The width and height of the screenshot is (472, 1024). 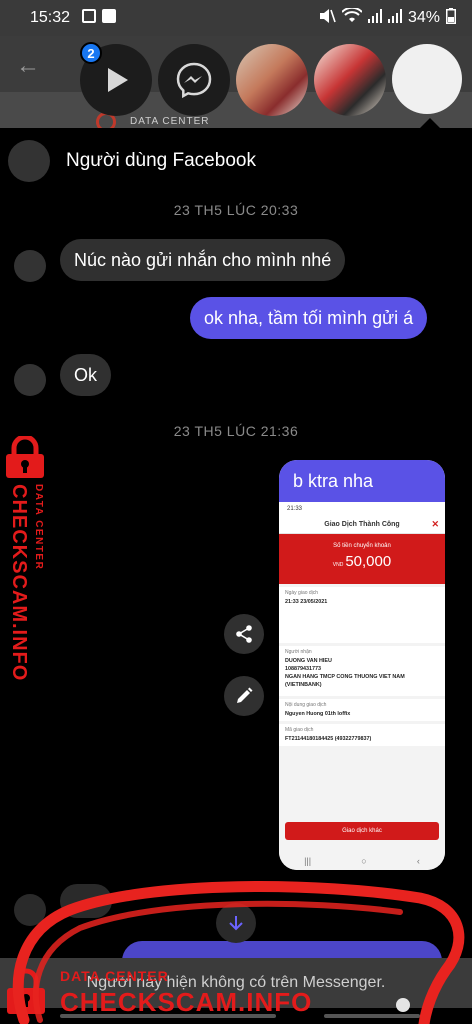 What do you see at coordinates (308, 661) in the screenshot?
I see `recipient-name: DUONG VAN HIEU` at bounding box center [308, 661].